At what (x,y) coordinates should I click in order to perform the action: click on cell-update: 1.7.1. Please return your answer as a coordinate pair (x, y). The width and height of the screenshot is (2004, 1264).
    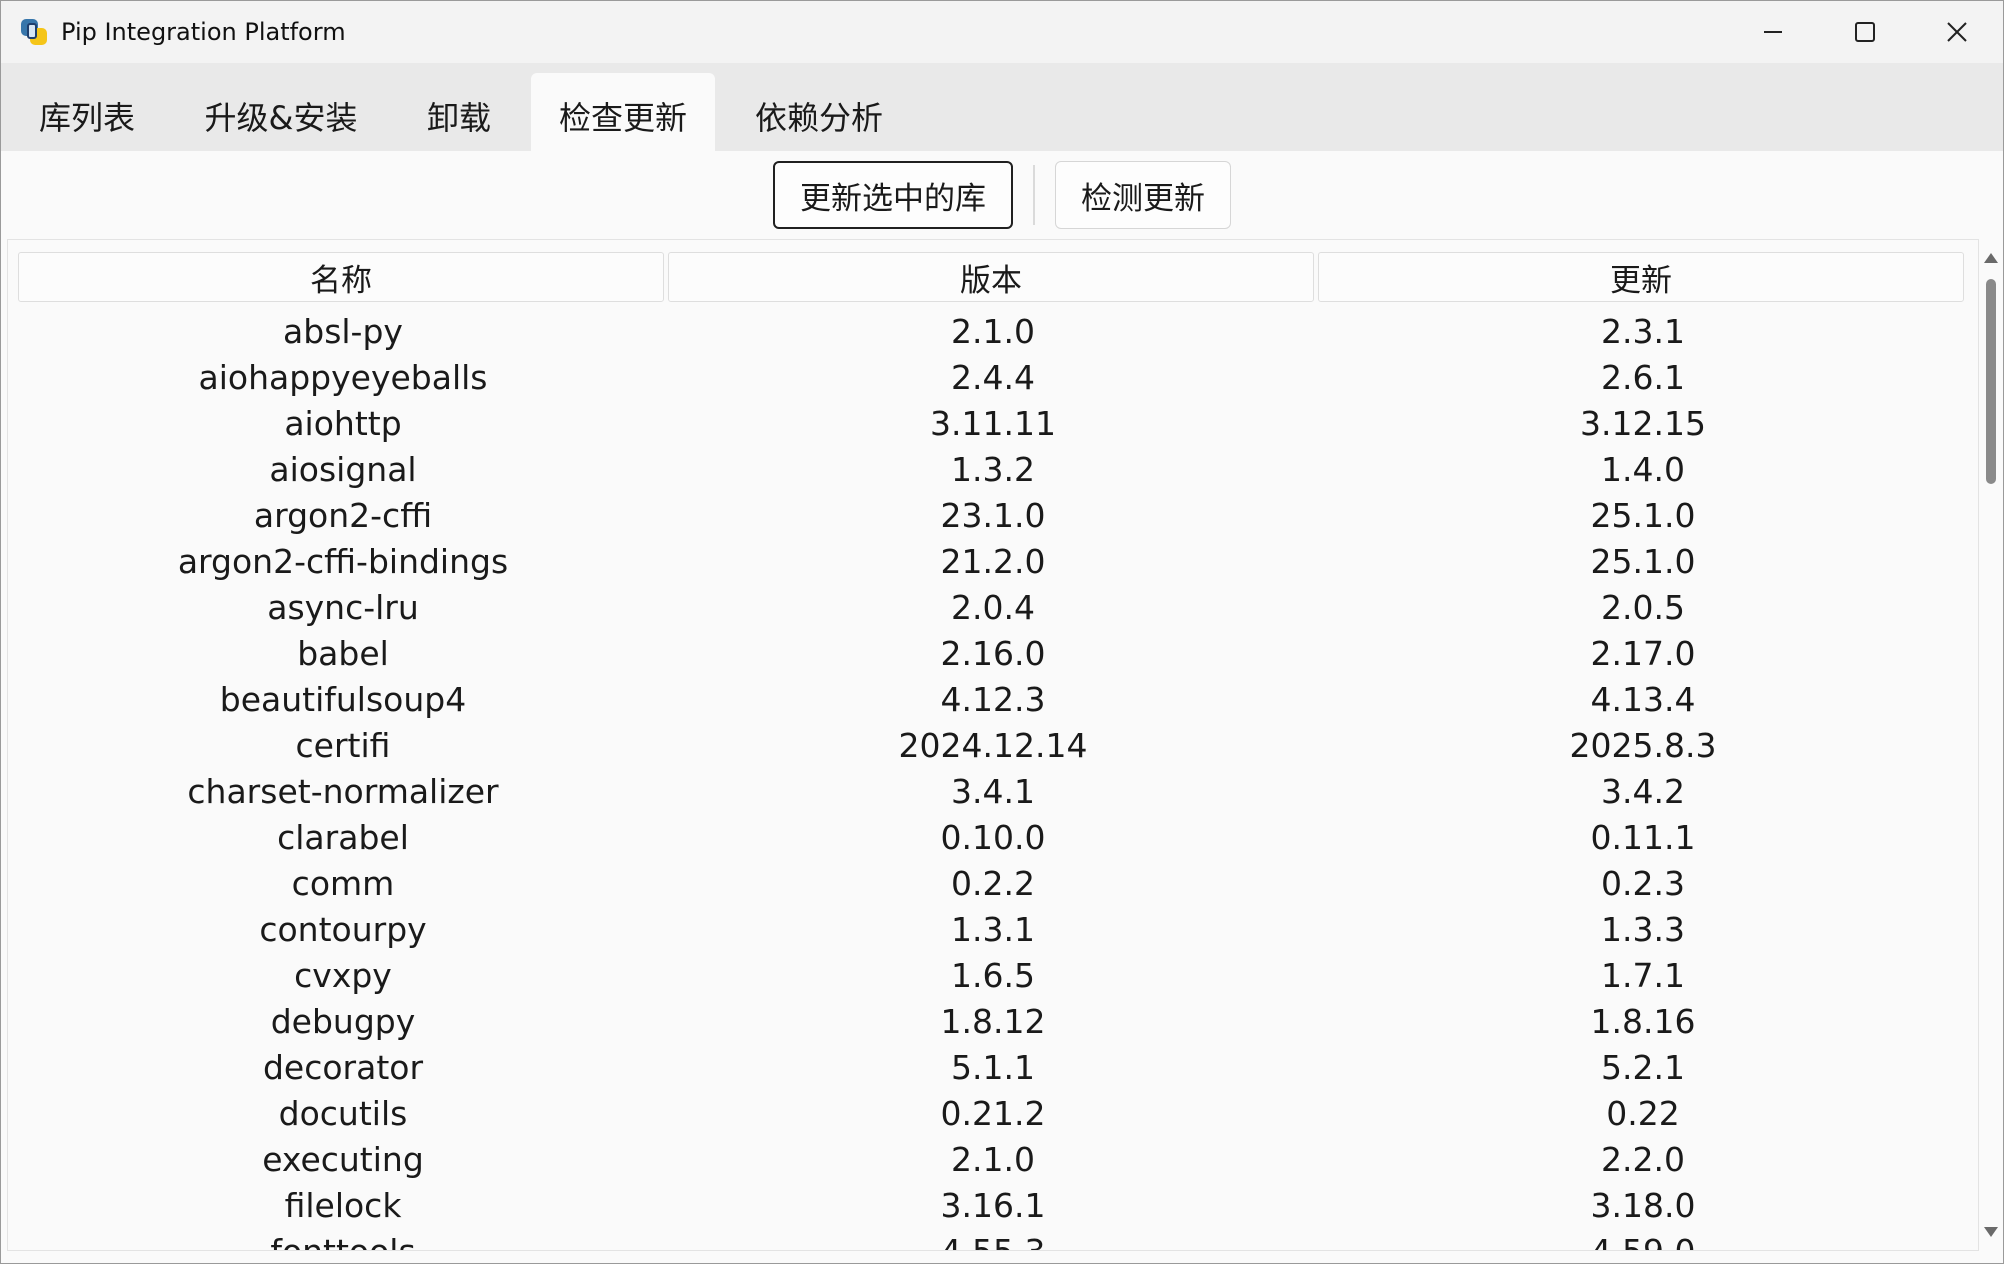
    Looking at the image, I should click on (1643, 975).